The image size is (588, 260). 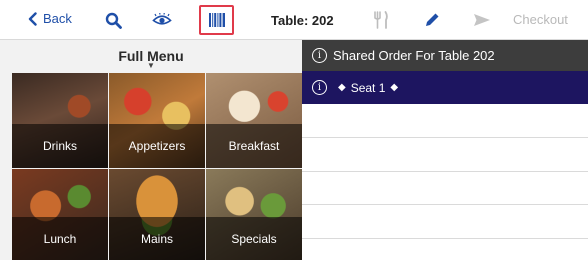 I want to click on category-tile-breakfast: Breakfast, so click(x=254, y=120).